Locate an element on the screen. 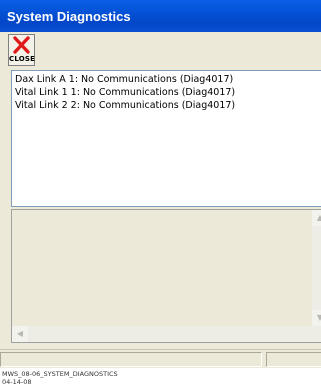 This screenshot has height=387, width=321. toolbar: CLOSE is located at coordinates (160, 50).